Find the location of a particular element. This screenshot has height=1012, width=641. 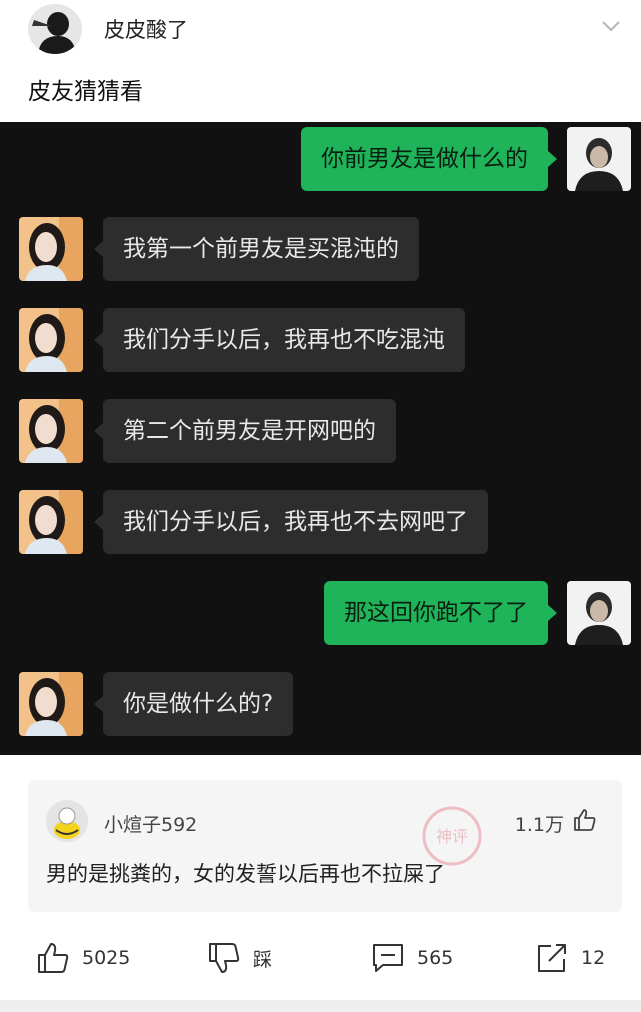

dislike-button: 踩 is located at coordinates (239, 958).